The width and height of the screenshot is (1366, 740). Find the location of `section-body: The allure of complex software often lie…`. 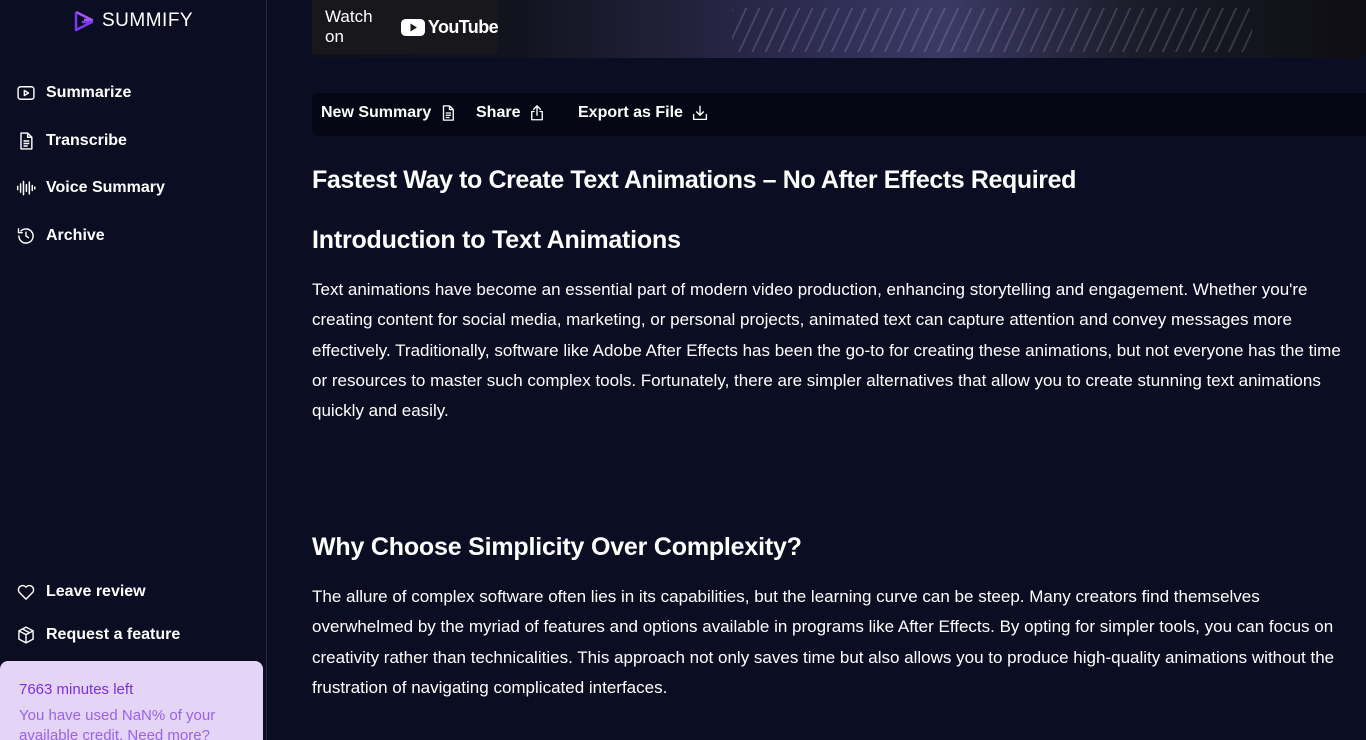

section-body: The allure of complex software often lie… is located at coordinates (823, 642).